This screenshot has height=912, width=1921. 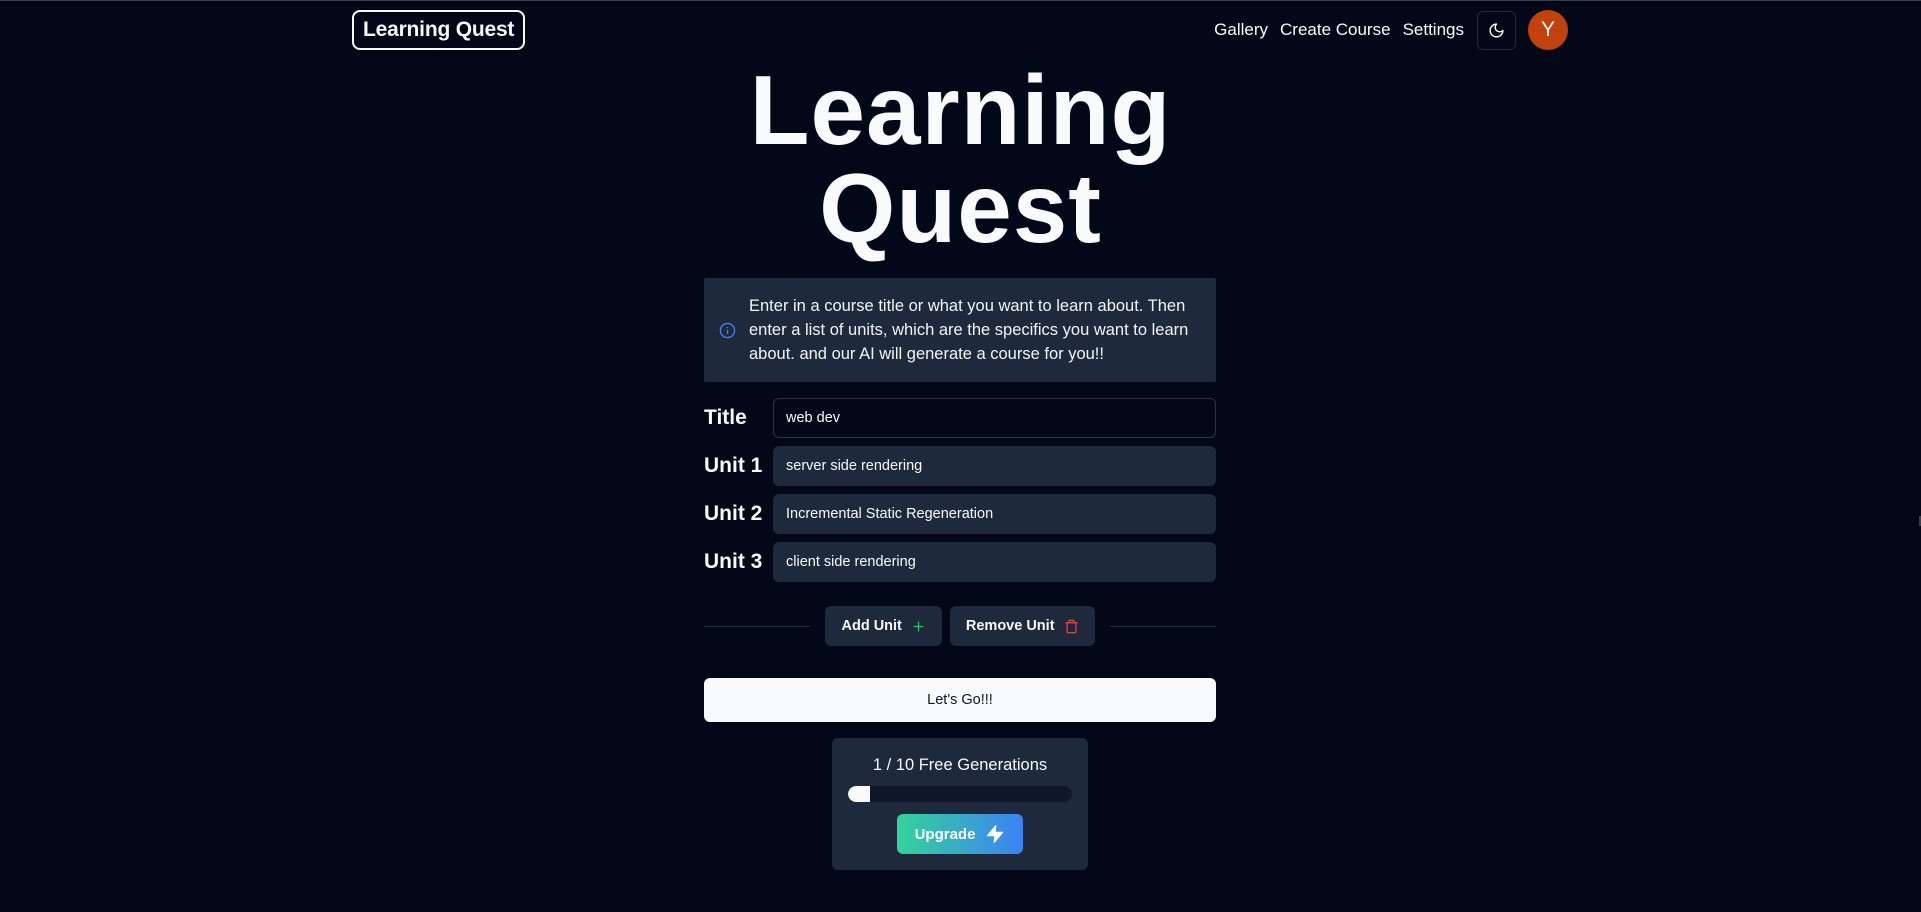 What do you see at coordinates (1163, 626) in the screenshot?
I see `divider-right` at bounding box center [1163, 626].